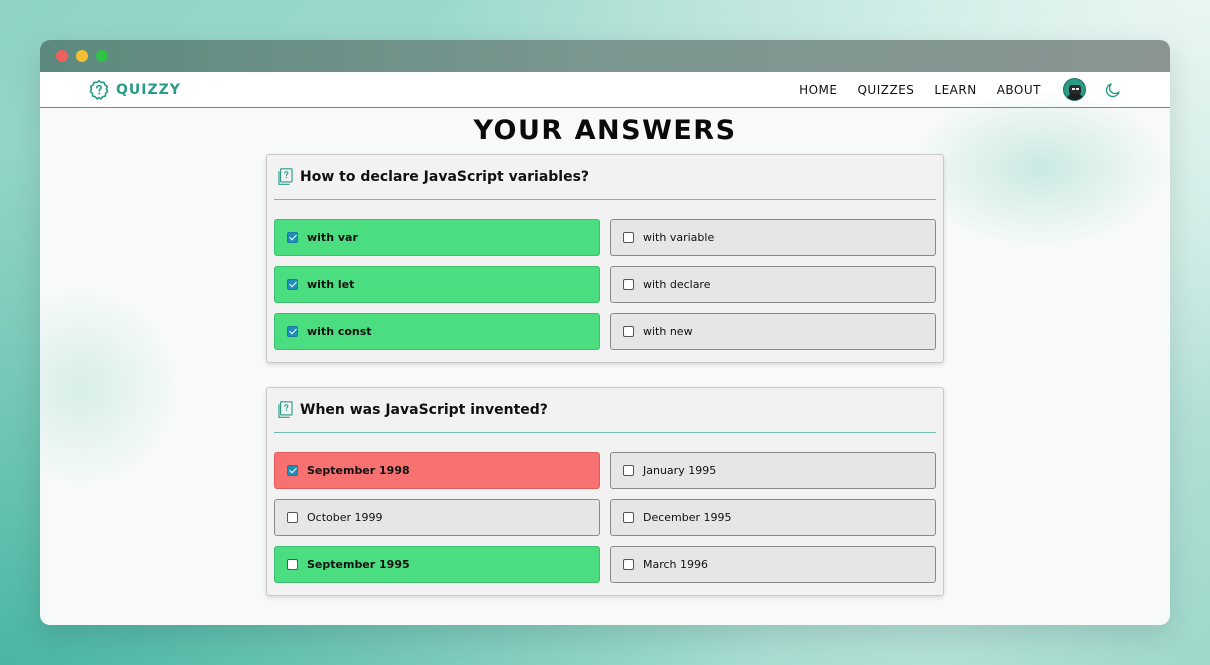  I want to click on answer-option: January 1995, so click(773, 470).